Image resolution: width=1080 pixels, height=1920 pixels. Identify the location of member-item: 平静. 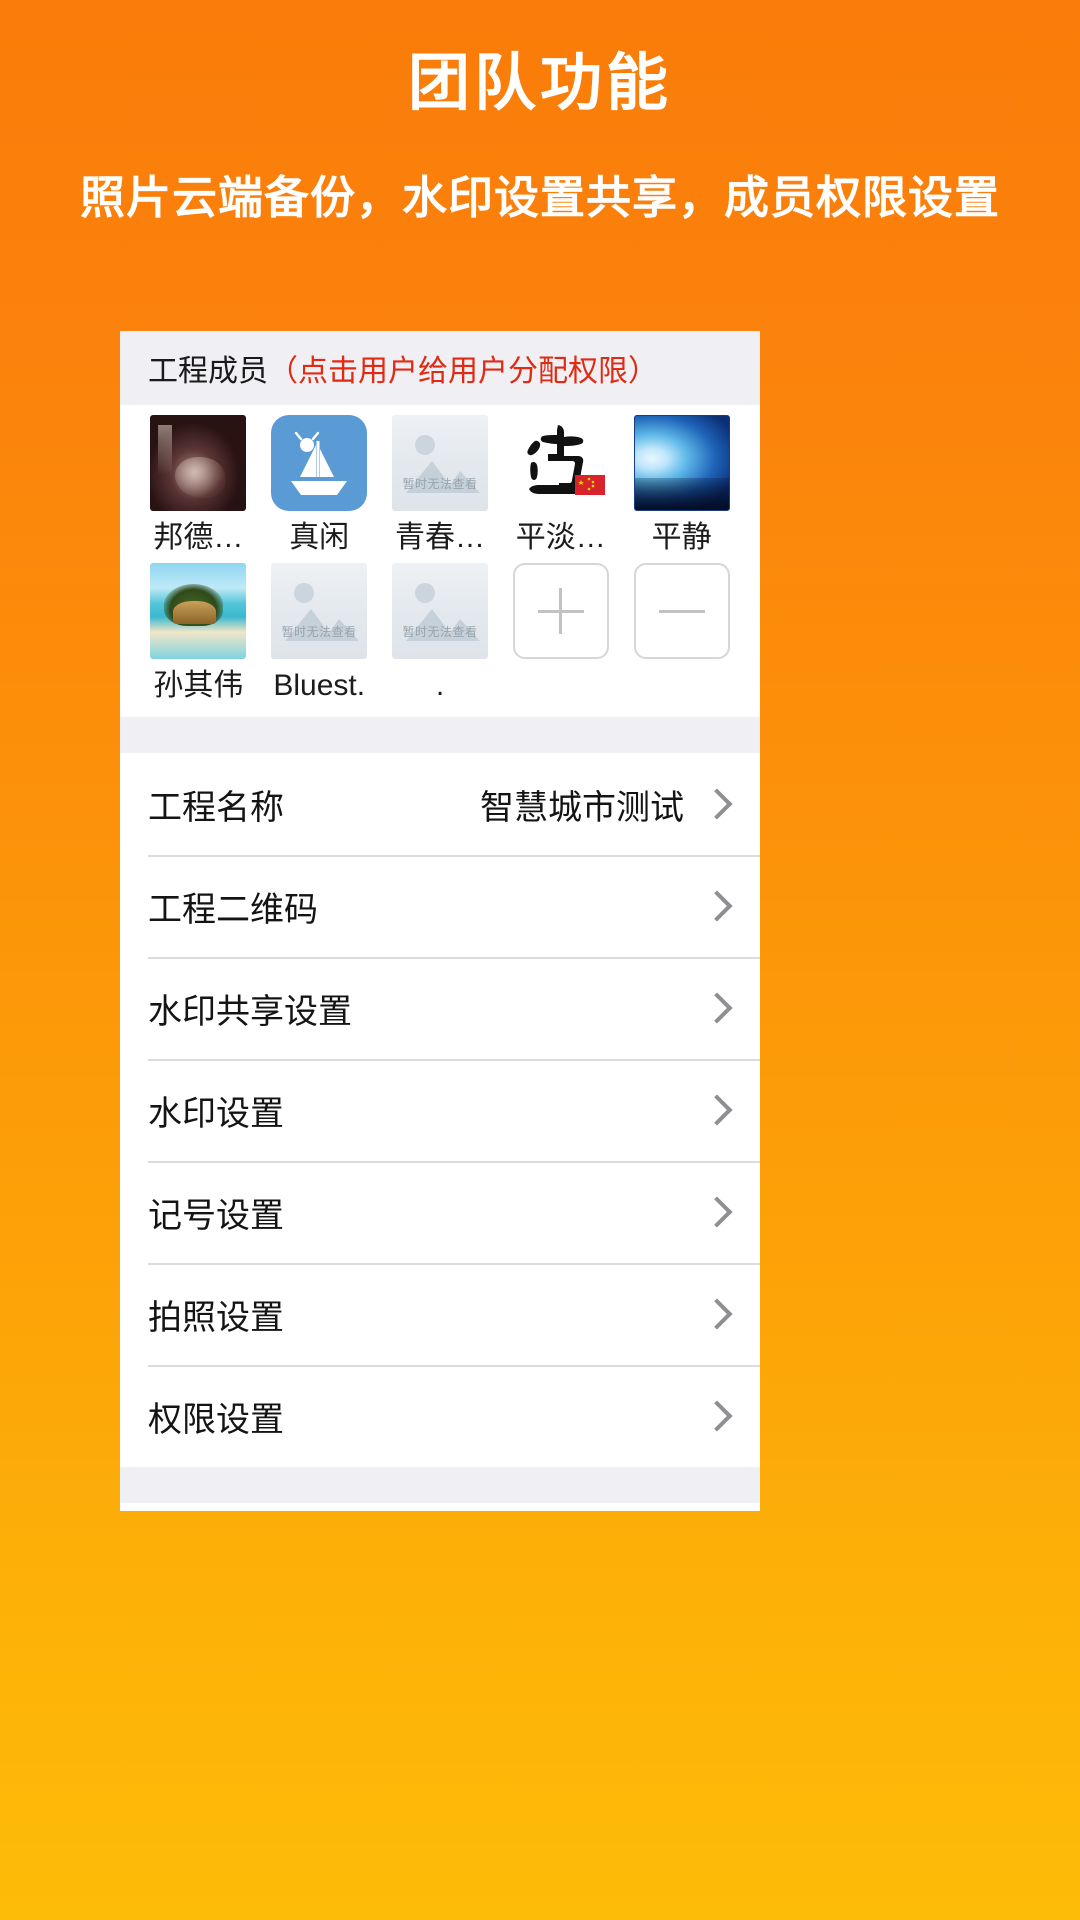
(681, 487).